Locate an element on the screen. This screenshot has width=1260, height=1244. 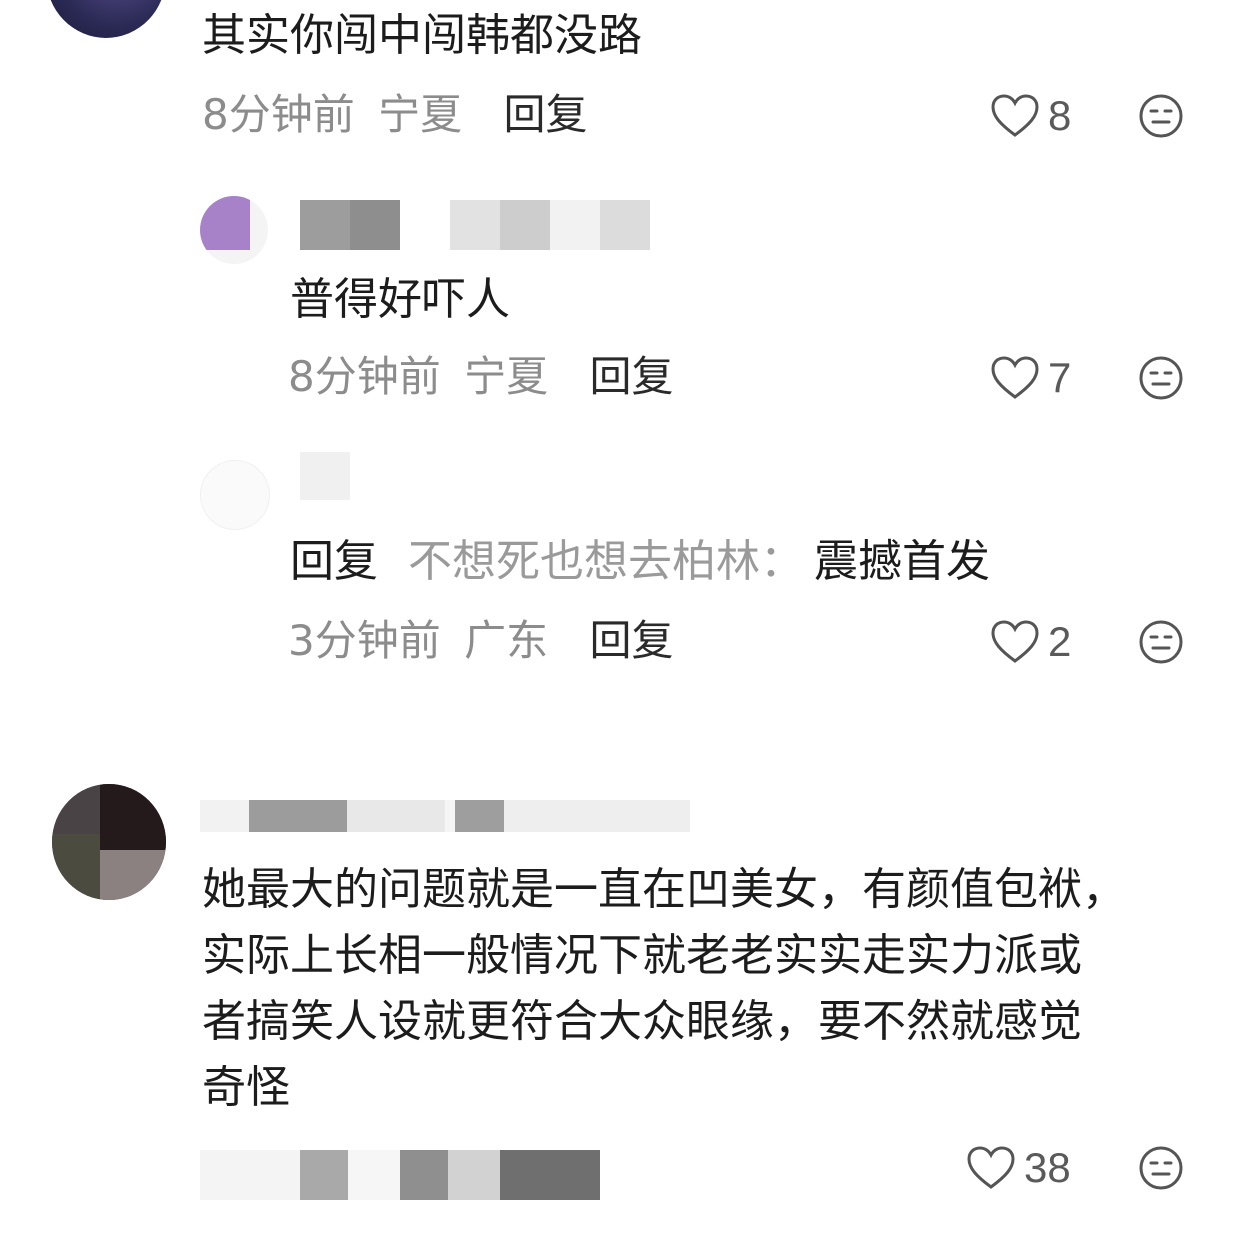
comment-line: 实际上长相一般情况下就老老实实走实力派或 is located at coordinates (642, 955).